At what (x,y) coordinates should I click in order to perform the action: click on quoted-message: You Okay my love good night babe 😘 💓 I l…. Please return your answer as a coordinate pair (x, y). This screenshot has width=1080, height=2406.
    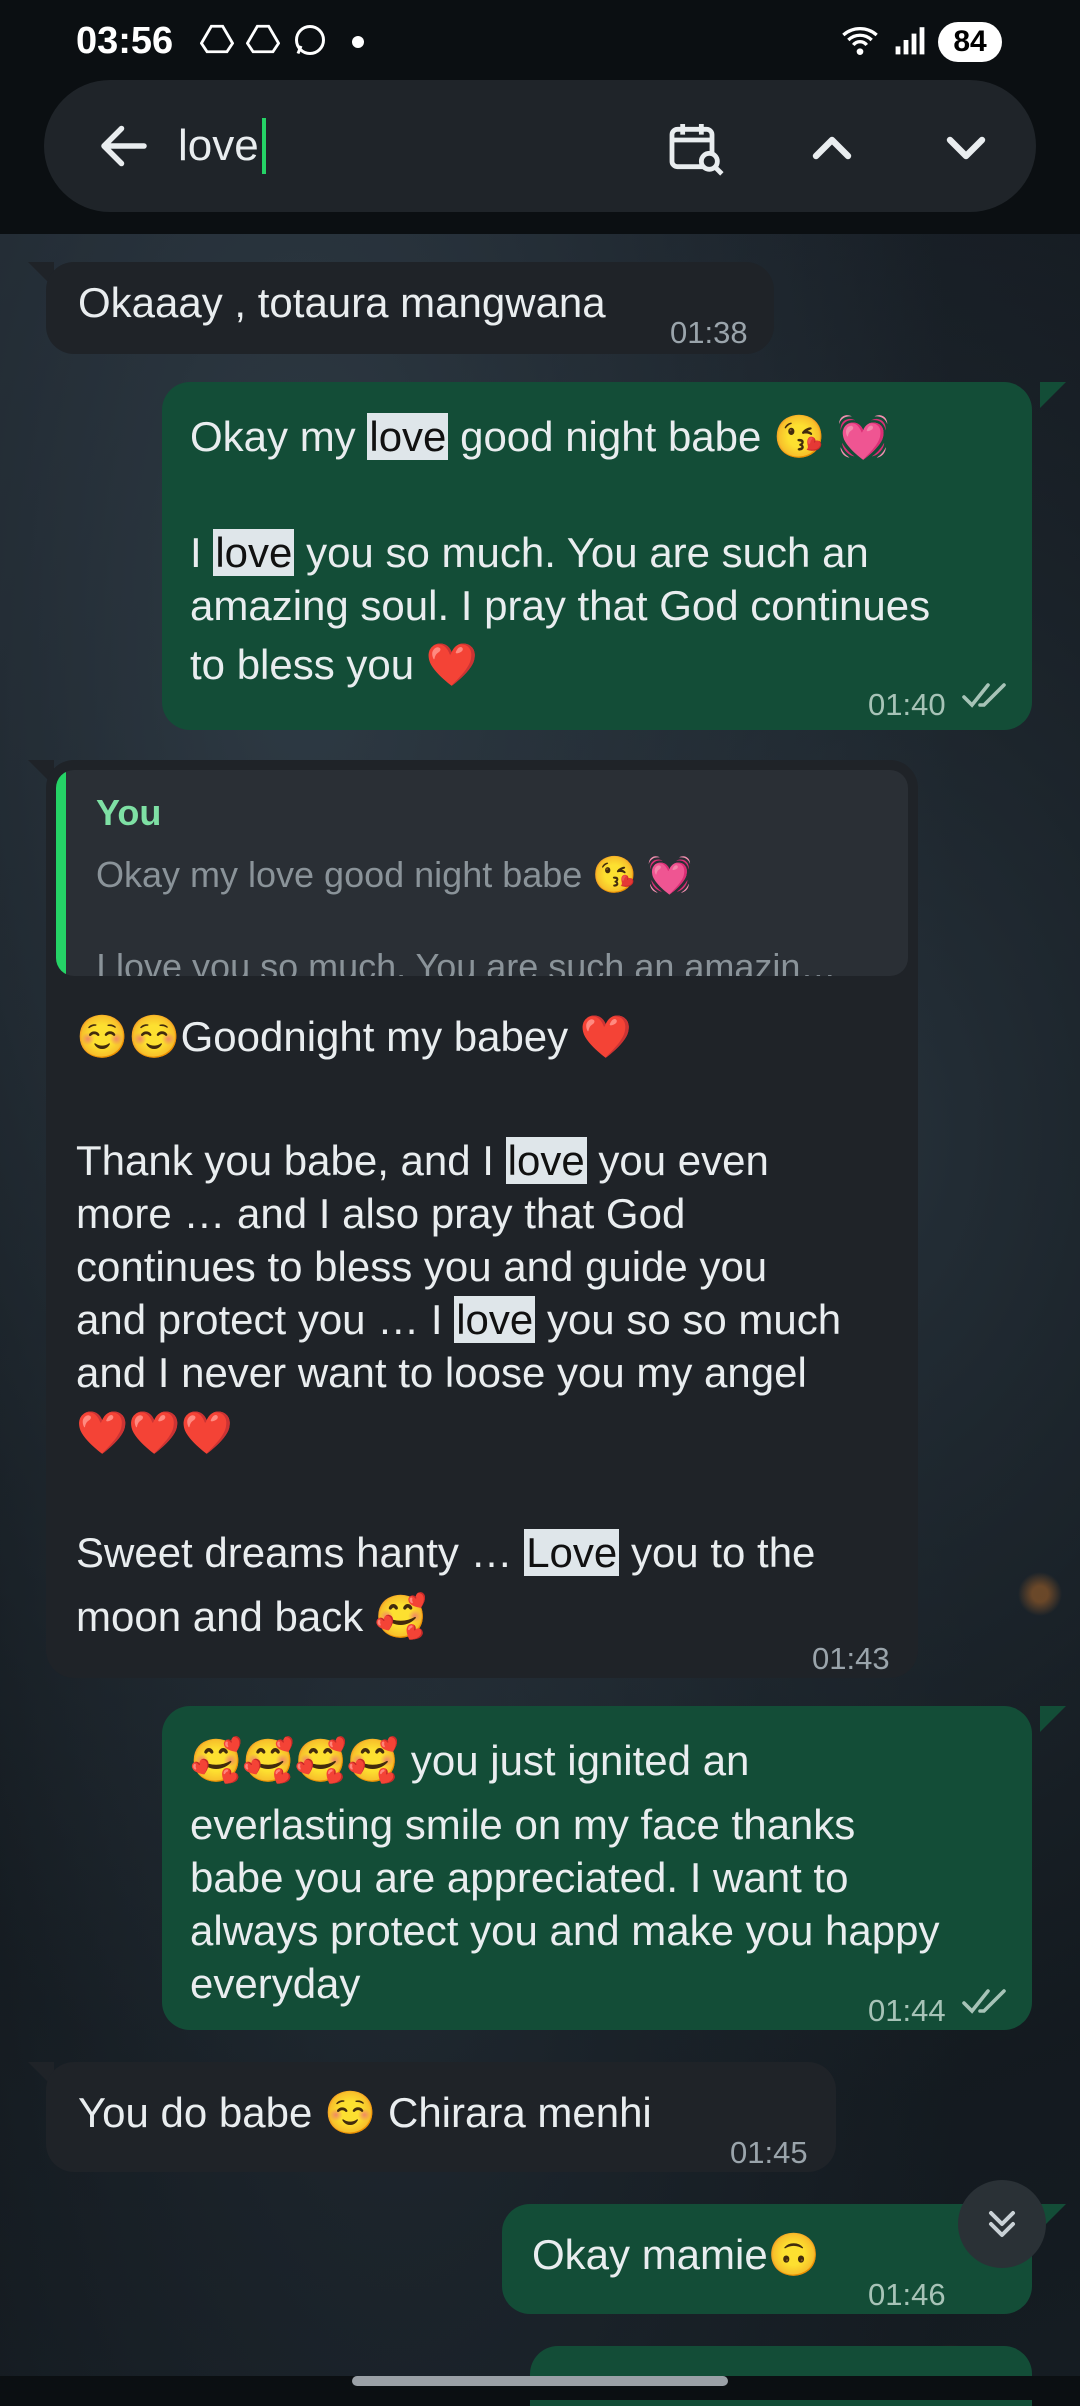
    Looking at the image, I should click on (482, 873).